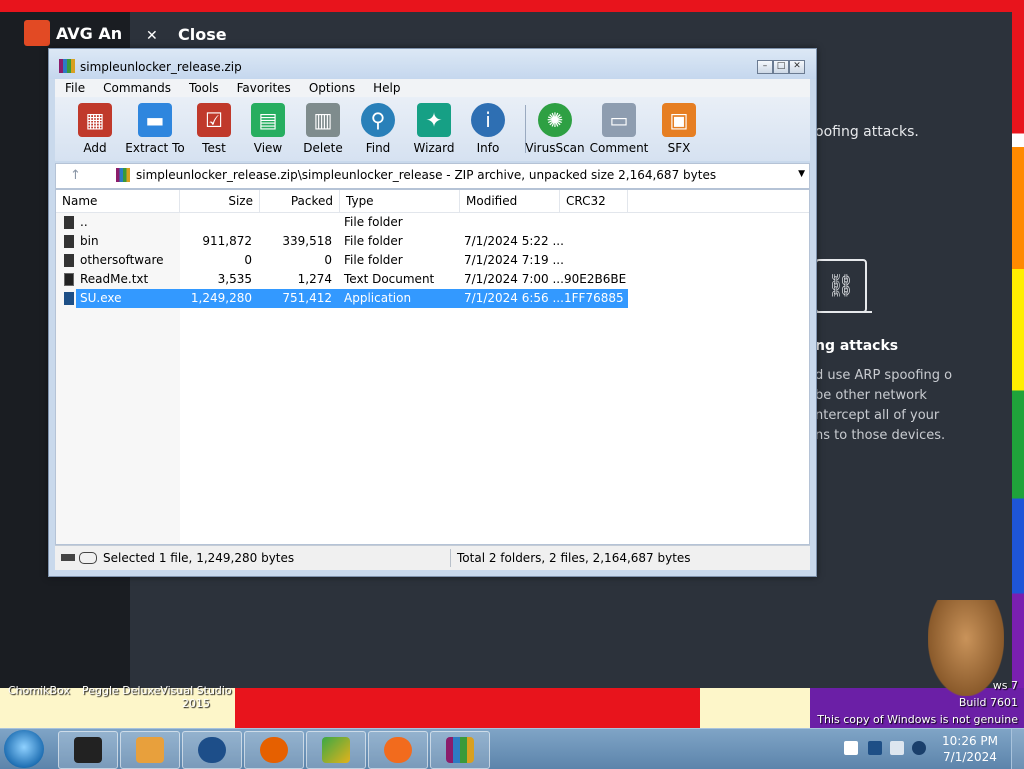  I want to click on maximize-button: □, so click(781, 67).